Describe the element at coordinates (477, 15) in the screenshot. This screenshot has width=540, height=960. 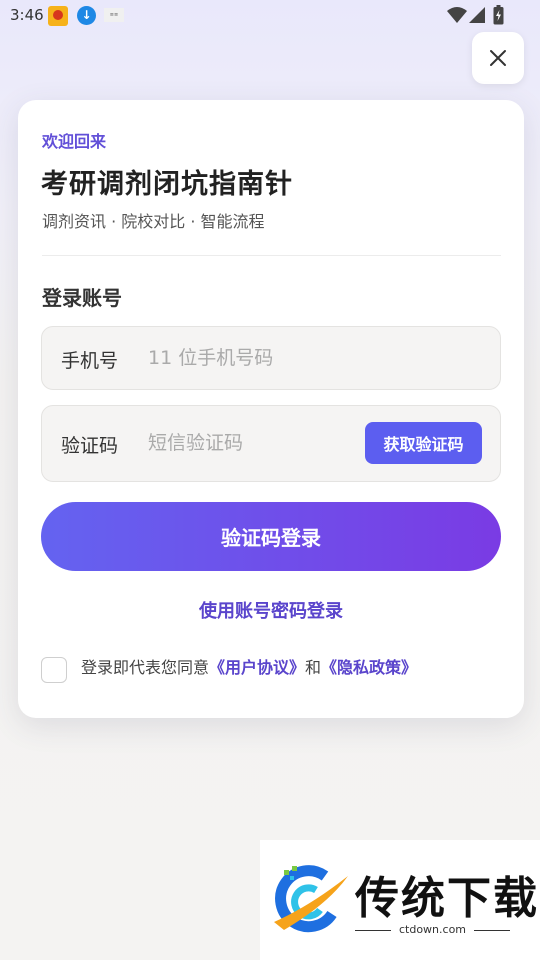
I see `signal-icon` at that location.